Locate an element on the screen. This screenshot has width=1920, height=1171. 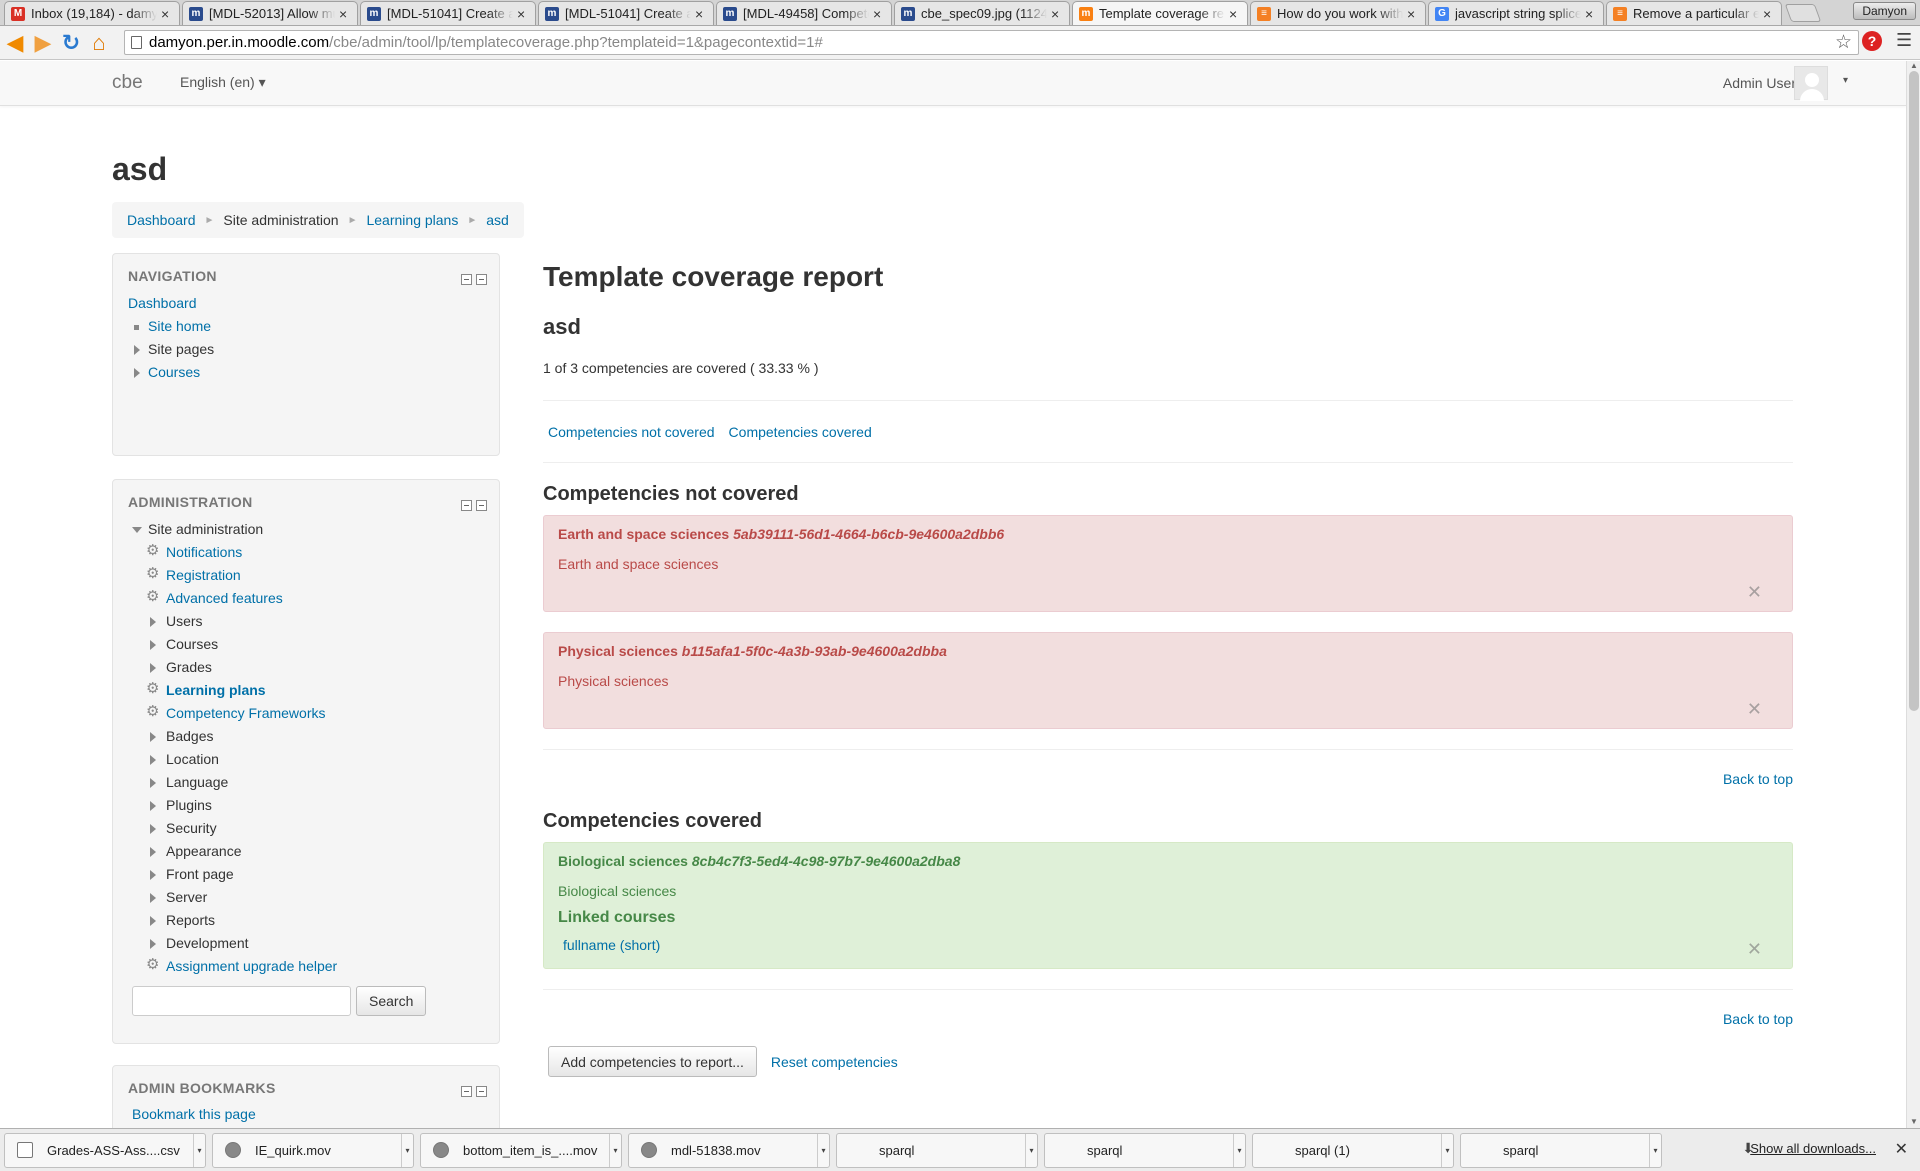
breadcrumb-learning-plans: Learning plans is located at coordinates (412, 220).